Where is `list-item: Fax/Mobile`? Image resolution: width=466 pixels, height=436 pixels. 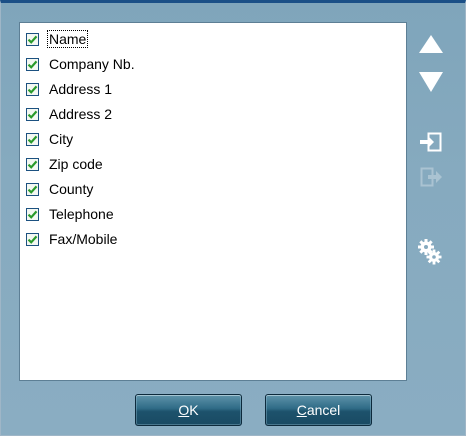
list-item: Fax/Mobile is located at coordinates (72, 239).